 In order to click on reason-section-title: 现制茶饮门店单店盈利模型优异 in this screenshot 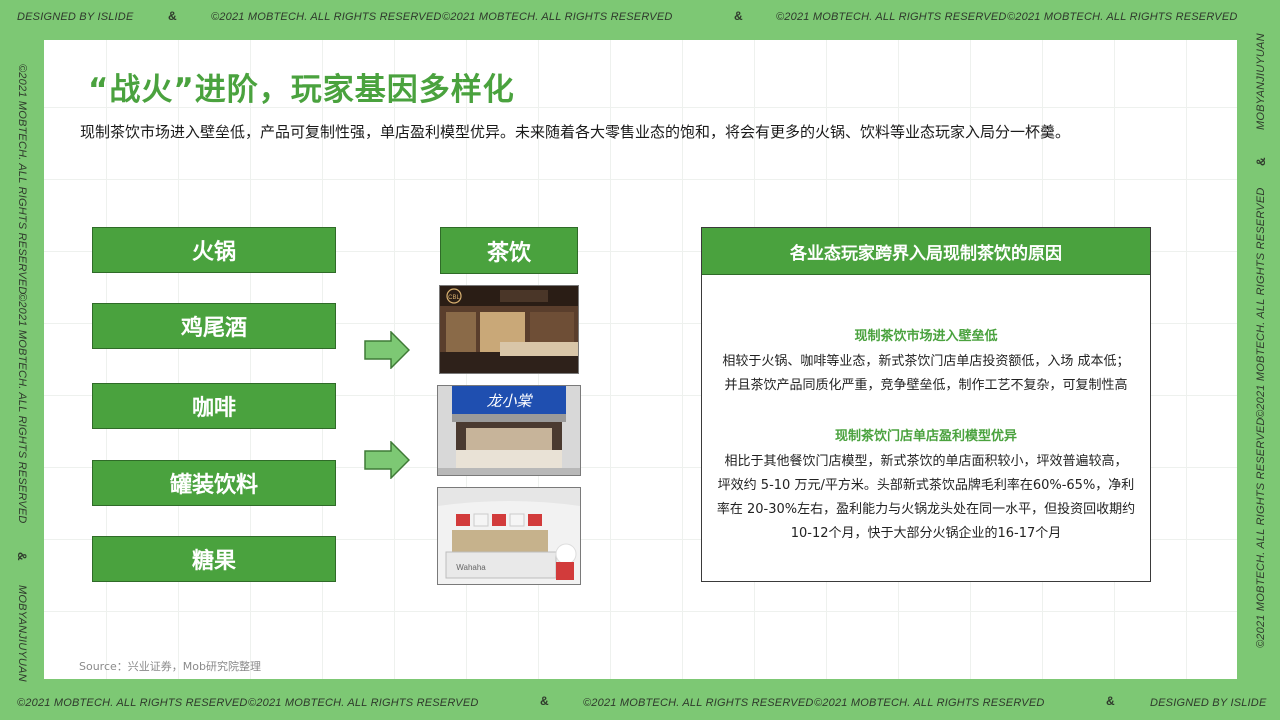, I will do `click(925, 436)`.